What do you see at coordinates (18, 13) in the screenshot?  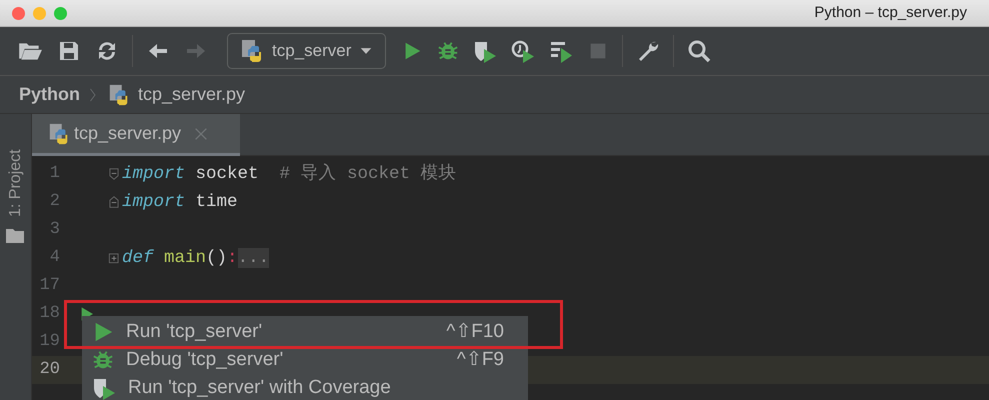 I see `close-button` at bounding box center [18, 13].